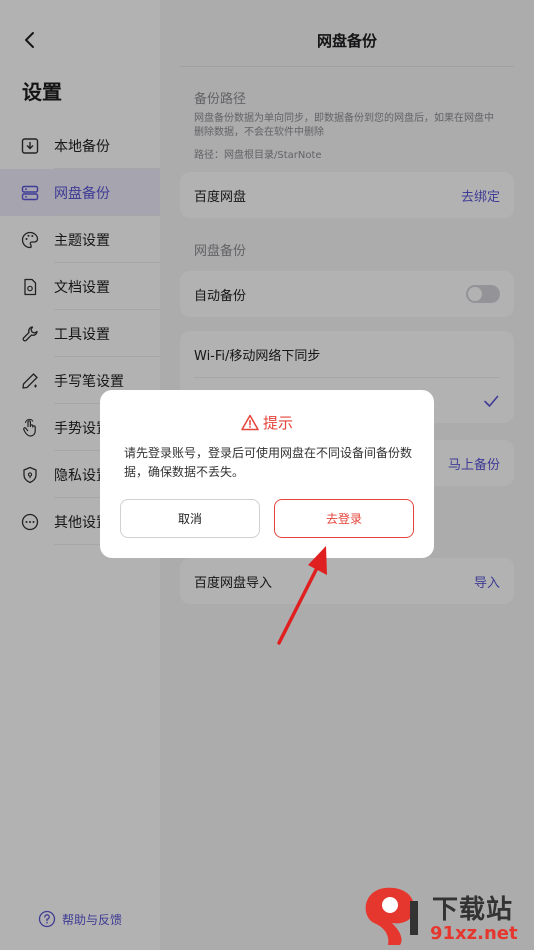 The image size is (534, 950). What do you see at coordinates (473, 910) in the screenshot?
I see `watermark-text-primary: 下载站` at bounding box center [473, 910].